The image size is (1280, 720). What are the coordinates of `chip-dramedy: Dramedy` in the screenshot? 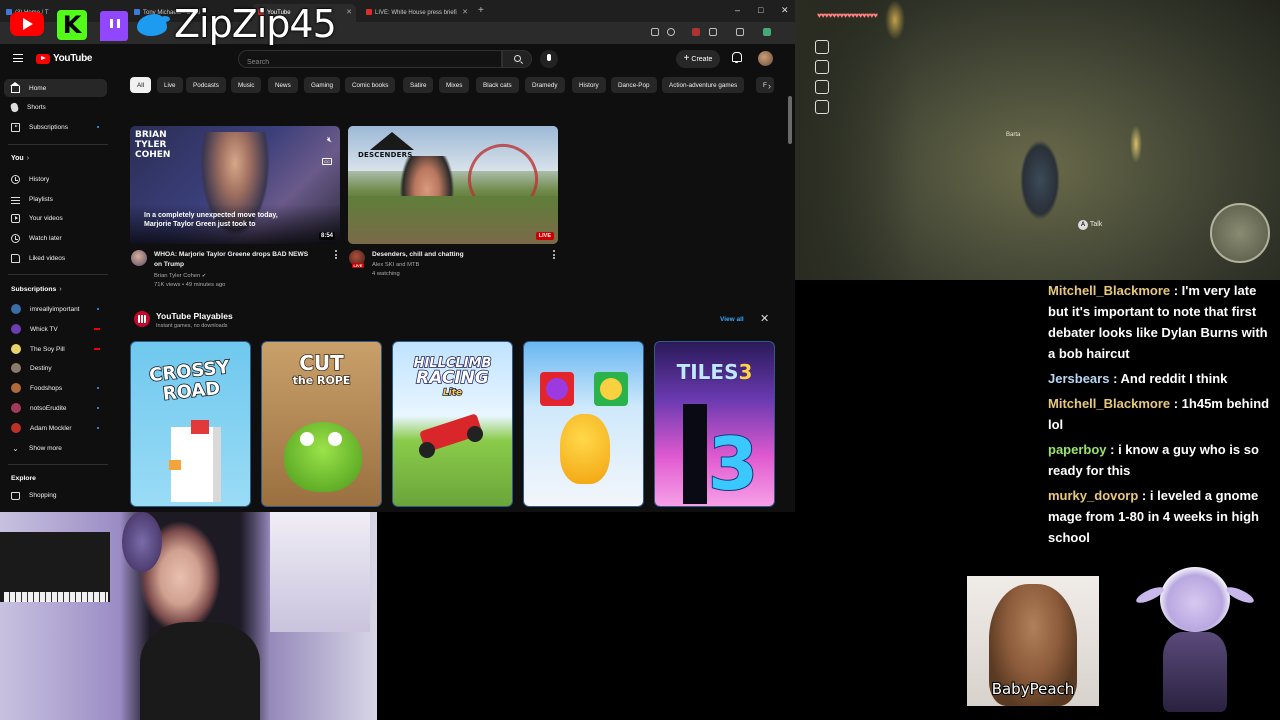 It's located at (545, 85).